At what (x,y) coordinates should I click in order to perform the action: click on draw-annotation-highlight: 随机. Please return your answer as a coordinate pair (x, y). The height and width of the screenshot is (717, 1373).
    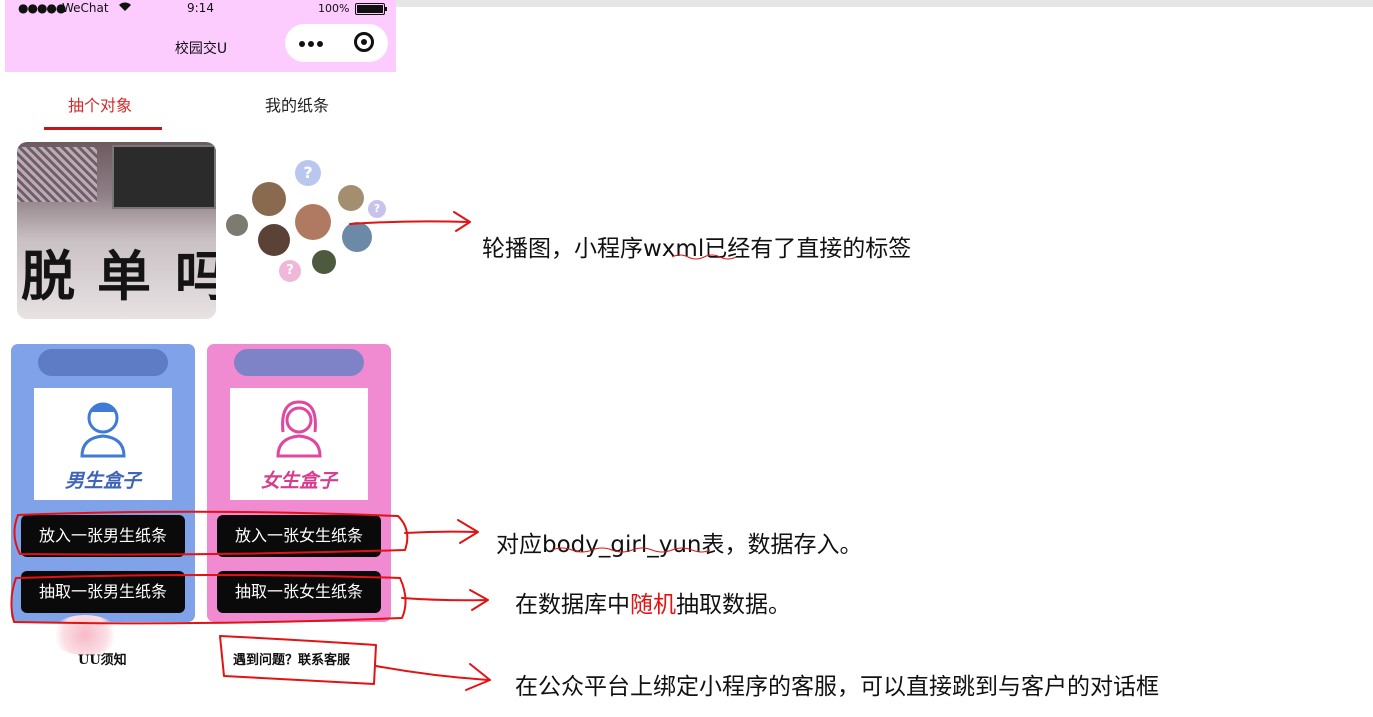
    Looking at the image, I should click on (653, 605).